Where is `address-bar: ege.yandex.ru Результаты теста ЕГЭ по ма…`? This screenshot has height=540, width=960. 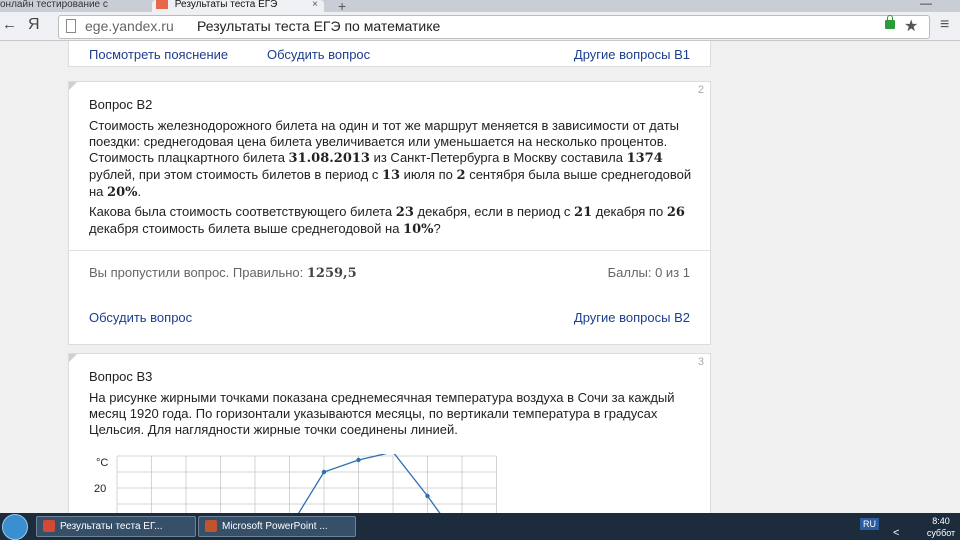 address-bar: ege.yandex.ru Результаты теста ЕГЭ по ма… is located at coordinates (494, 27).